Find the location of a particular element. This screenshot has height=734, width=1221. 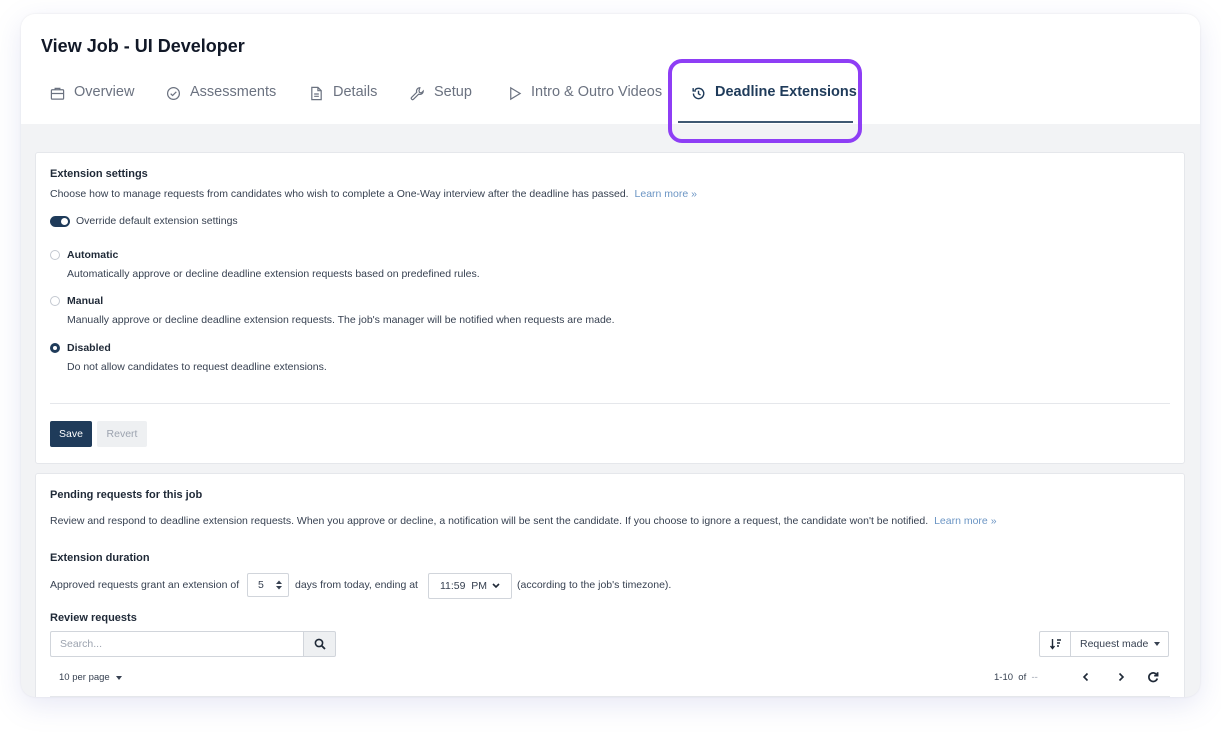

refresh-icon is located at coordinates (1153, 677).